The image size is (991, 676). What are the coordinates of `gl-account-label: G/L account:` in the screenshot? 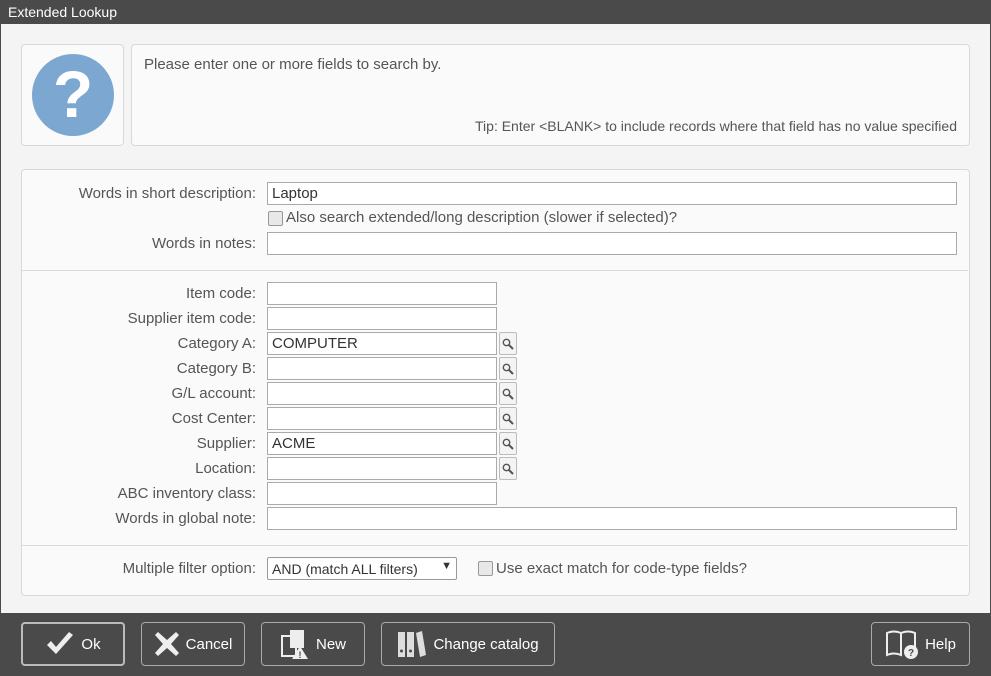 It's located at (214, 393).